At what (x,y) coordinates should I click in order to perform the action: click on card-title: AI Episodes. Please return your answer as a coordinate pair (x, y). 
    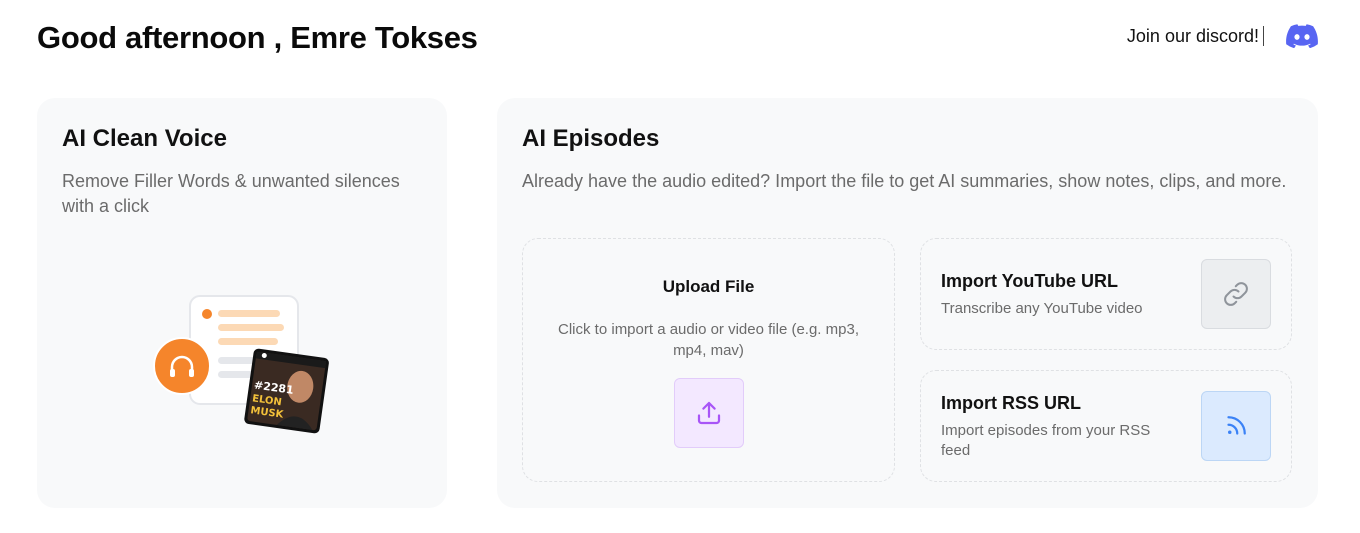
    Looking at the image, I should click on (591, 138).